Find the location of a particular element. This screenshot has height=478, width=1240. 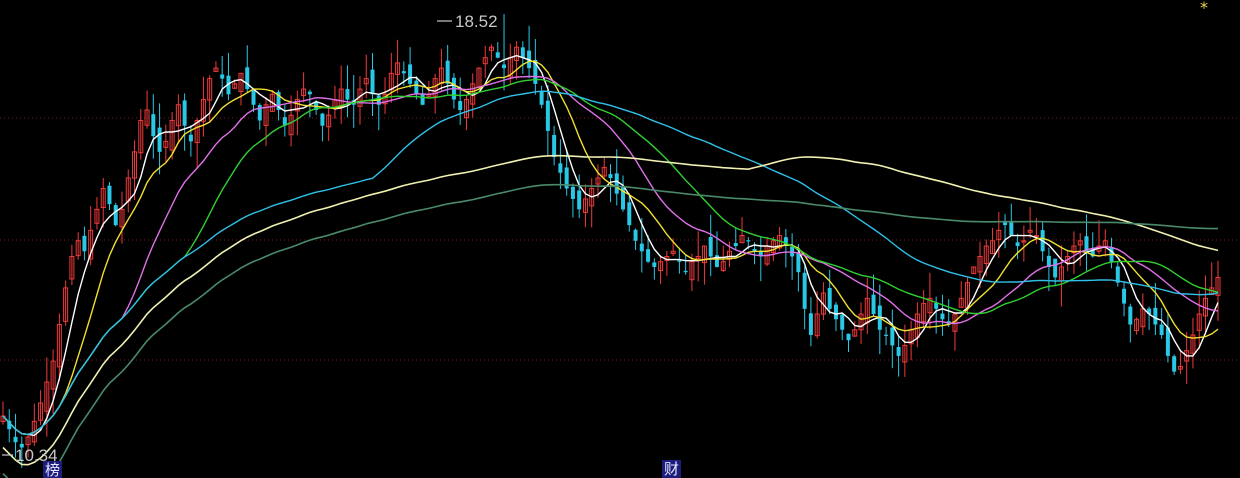

marker-badge-left: 榜 is located at coordinates (53, 469).